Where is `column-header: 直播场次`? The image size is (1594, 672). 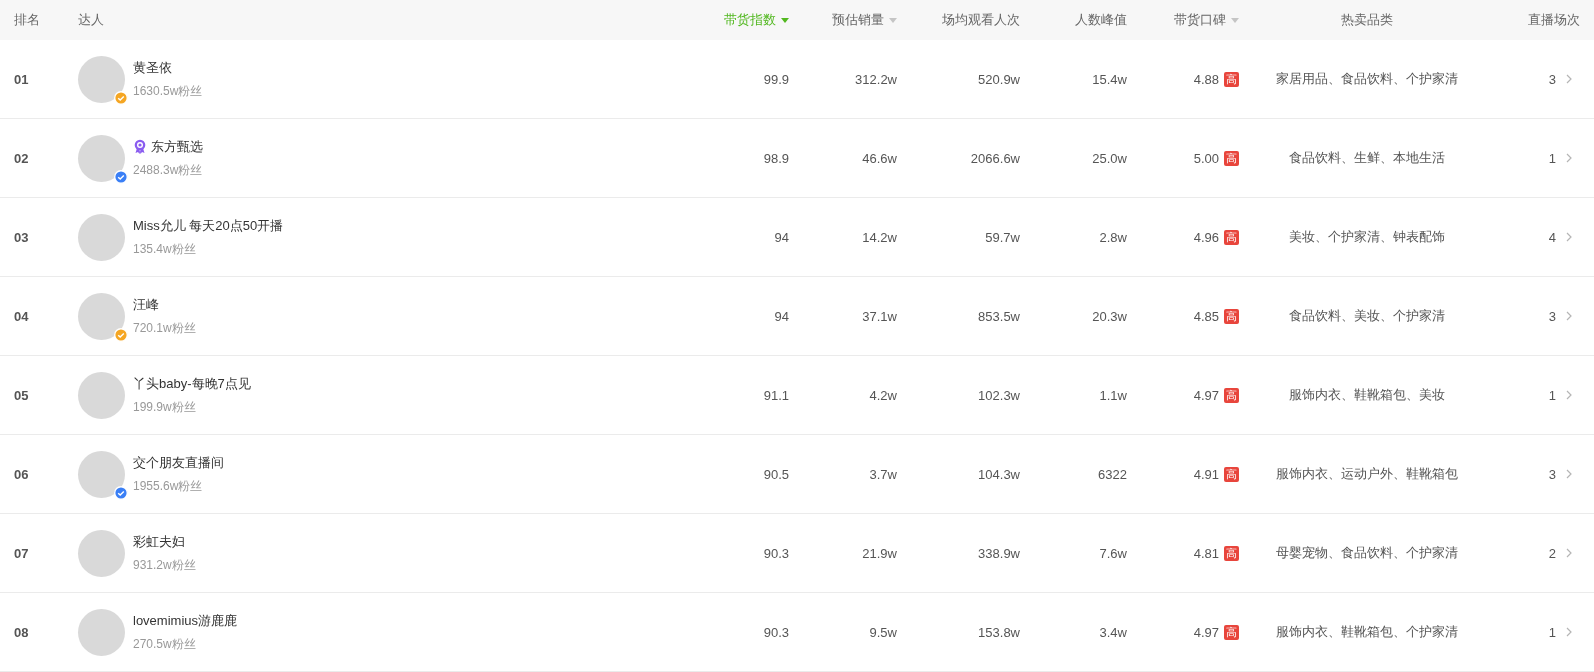 column-header: 直播场次 is located at coordinates (1554, 20).